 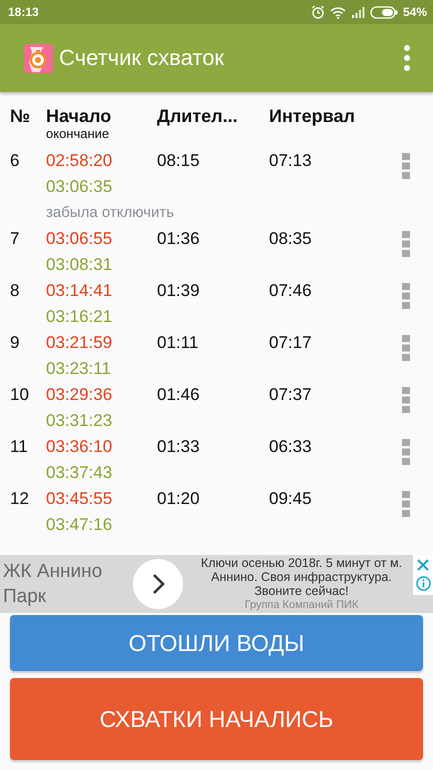 What do you see at coordinates (177, 342) in the screenshot?
I see `duration-value: 01:11` at bounding box center [177, 342].